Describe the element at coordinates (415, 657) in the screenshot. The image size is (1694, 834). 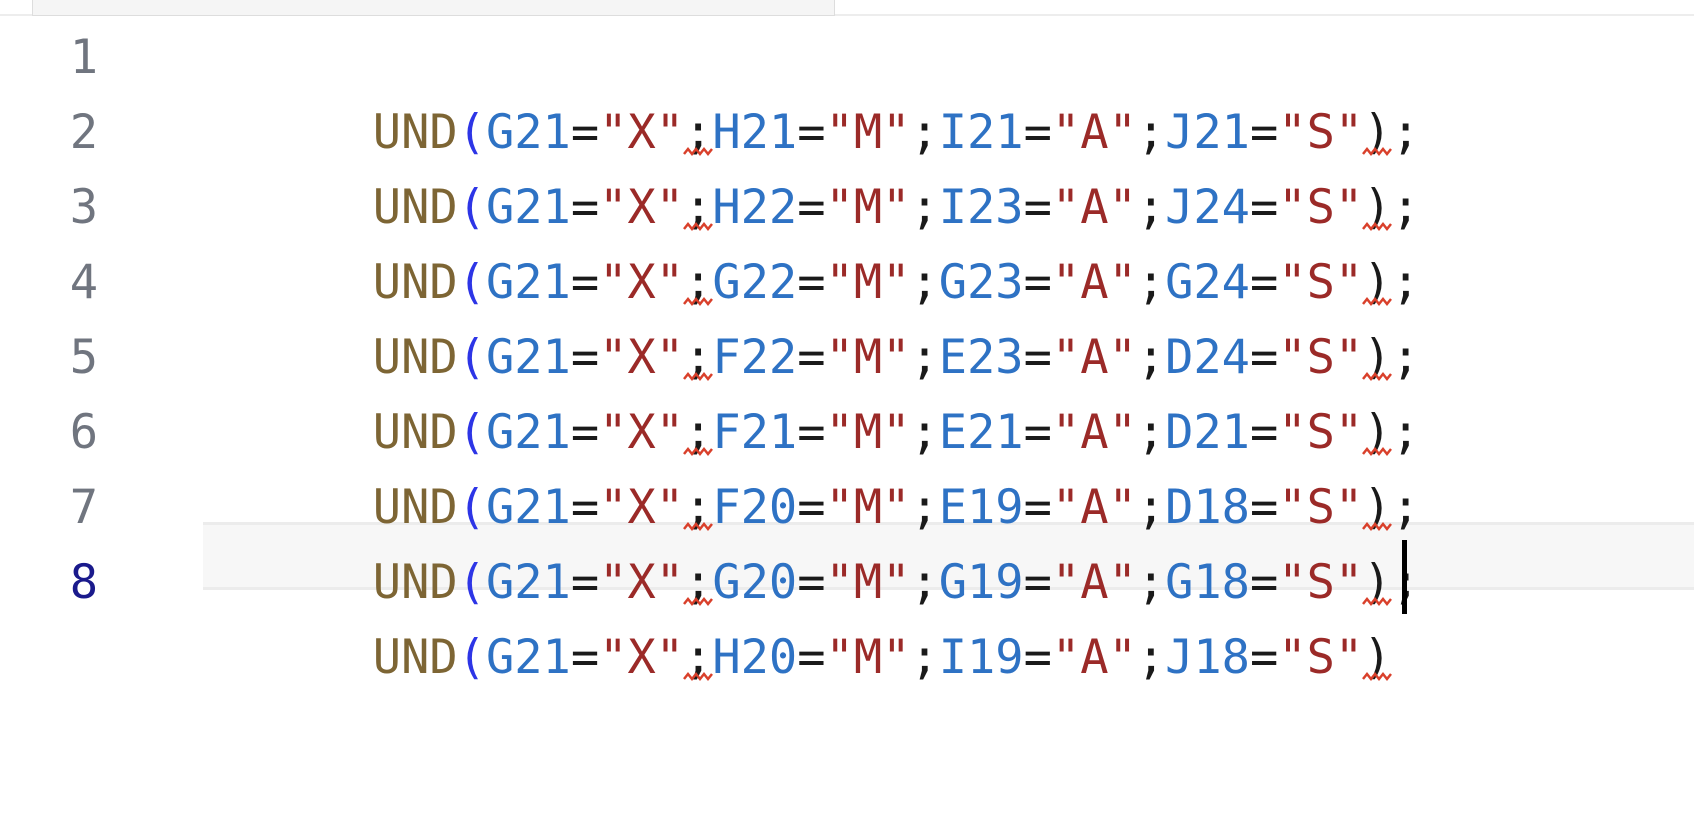
I see `function-name: UND` at that location.